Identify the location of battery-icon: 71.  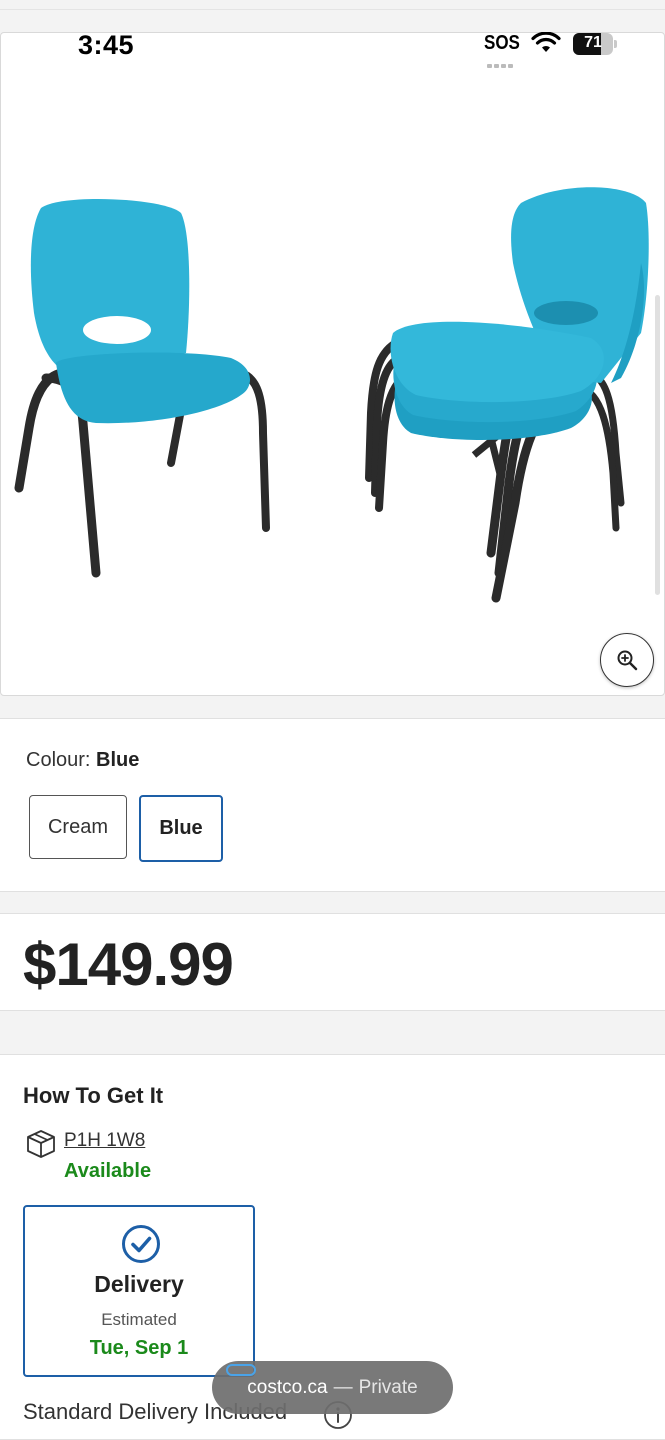
(595, 44).